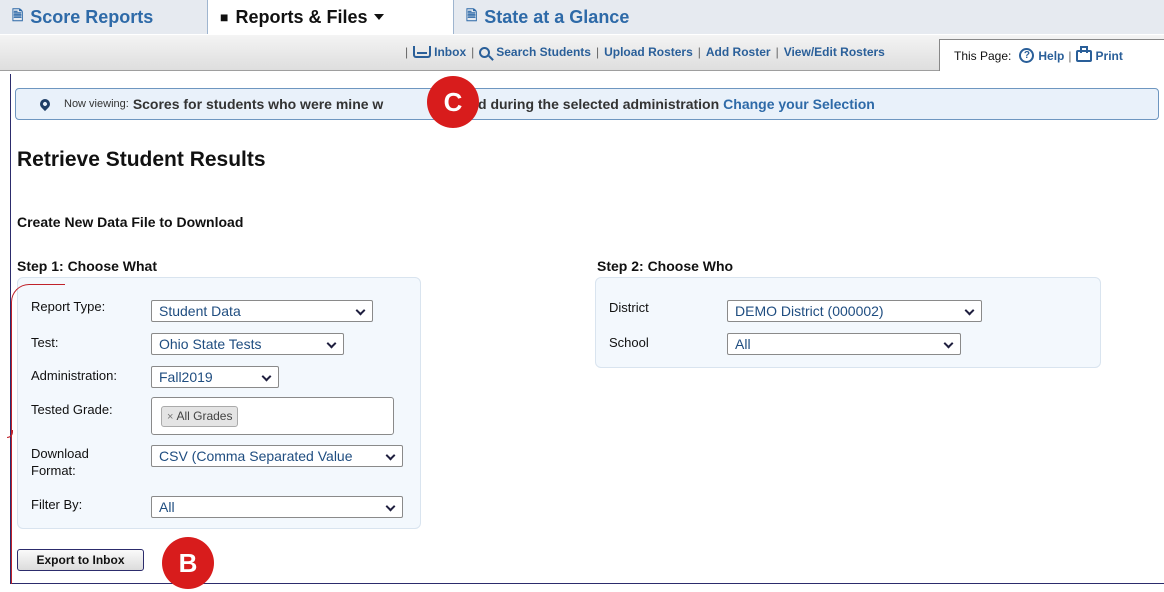  What do you see at coordinates (799, 104) in the screenshot?
I see `change-selection-link: Change your Selection` at bounding box center [799, 104].